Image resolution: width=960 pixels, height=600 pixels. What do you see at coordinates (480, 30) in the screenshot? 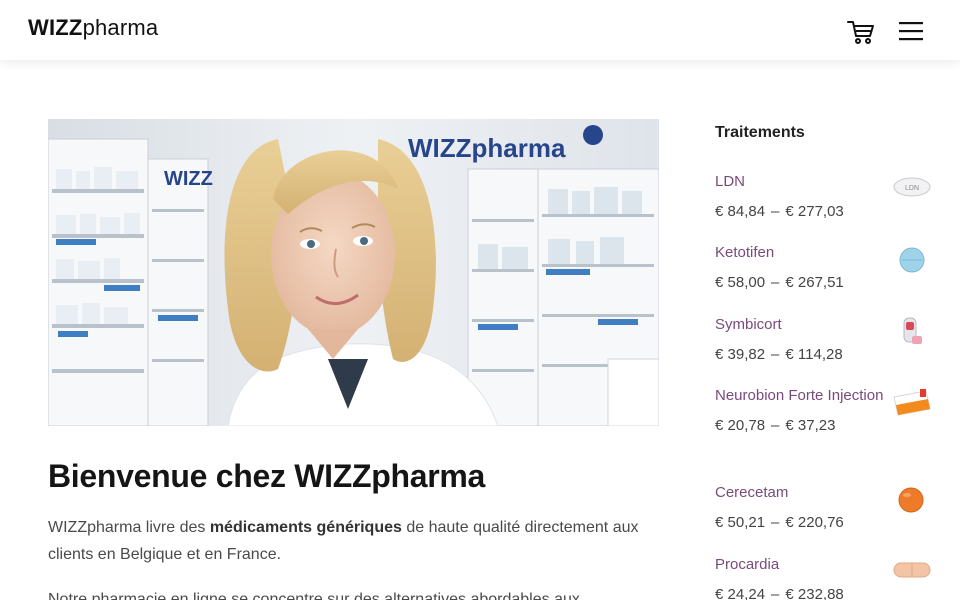
I see `site-header: WIZZpharma` at bounding box center [480, 30].